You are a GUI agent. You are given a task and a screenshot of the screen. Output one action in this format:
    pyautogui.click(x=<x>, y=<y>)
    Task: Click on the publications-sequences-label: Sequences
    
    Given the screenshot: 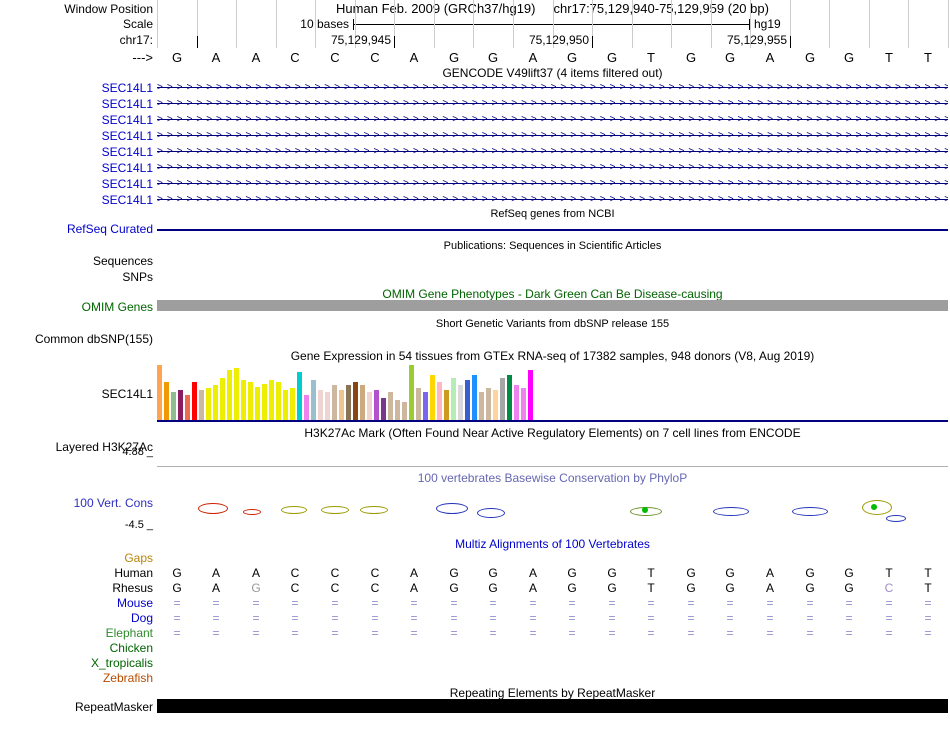 What is the action you would take?
    pyautogui.click(x=76, y=261)
    